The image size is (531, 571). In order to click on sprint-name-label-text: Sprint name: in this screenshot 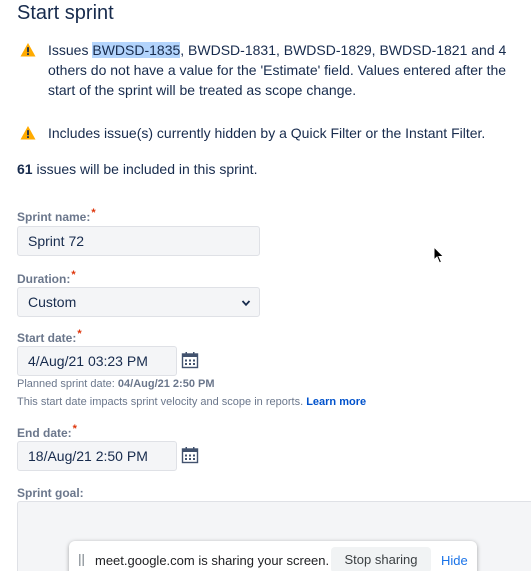, I will do `click(54, 217)`.